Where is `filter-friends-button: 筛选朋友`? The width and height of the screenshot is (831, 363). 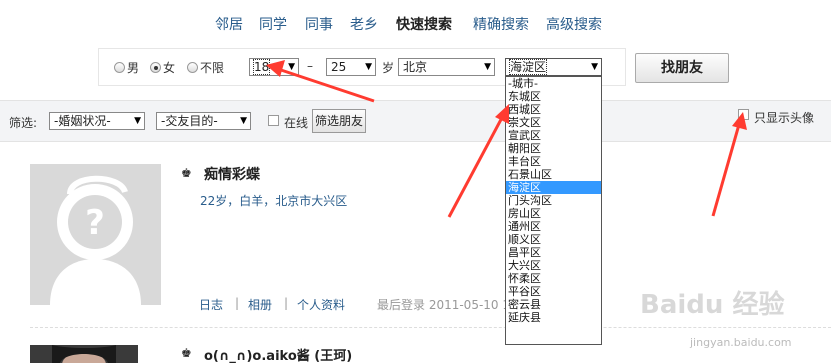
filter-friends-button: 筛选朋友 is located at coordinates (339, 121).